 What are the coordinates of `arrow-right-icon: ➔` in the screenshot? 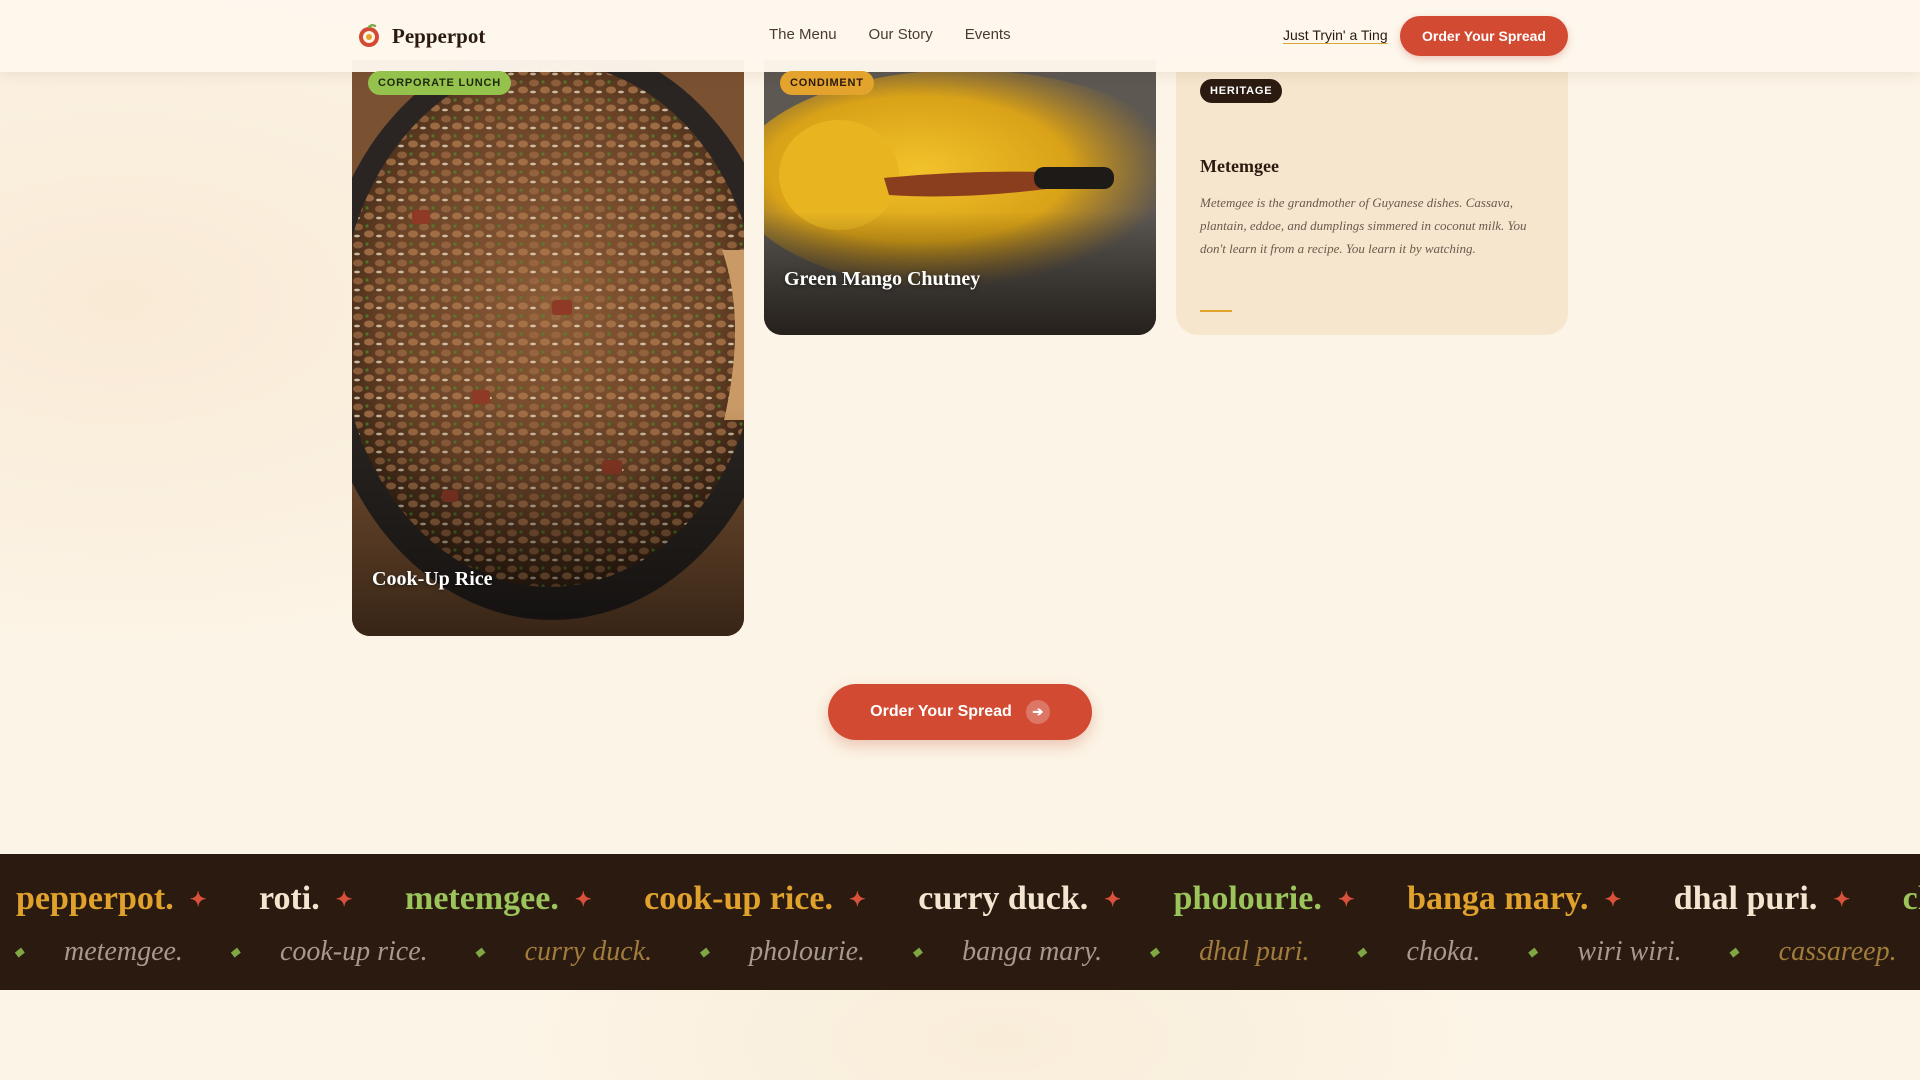 It's located at (1037, 712).